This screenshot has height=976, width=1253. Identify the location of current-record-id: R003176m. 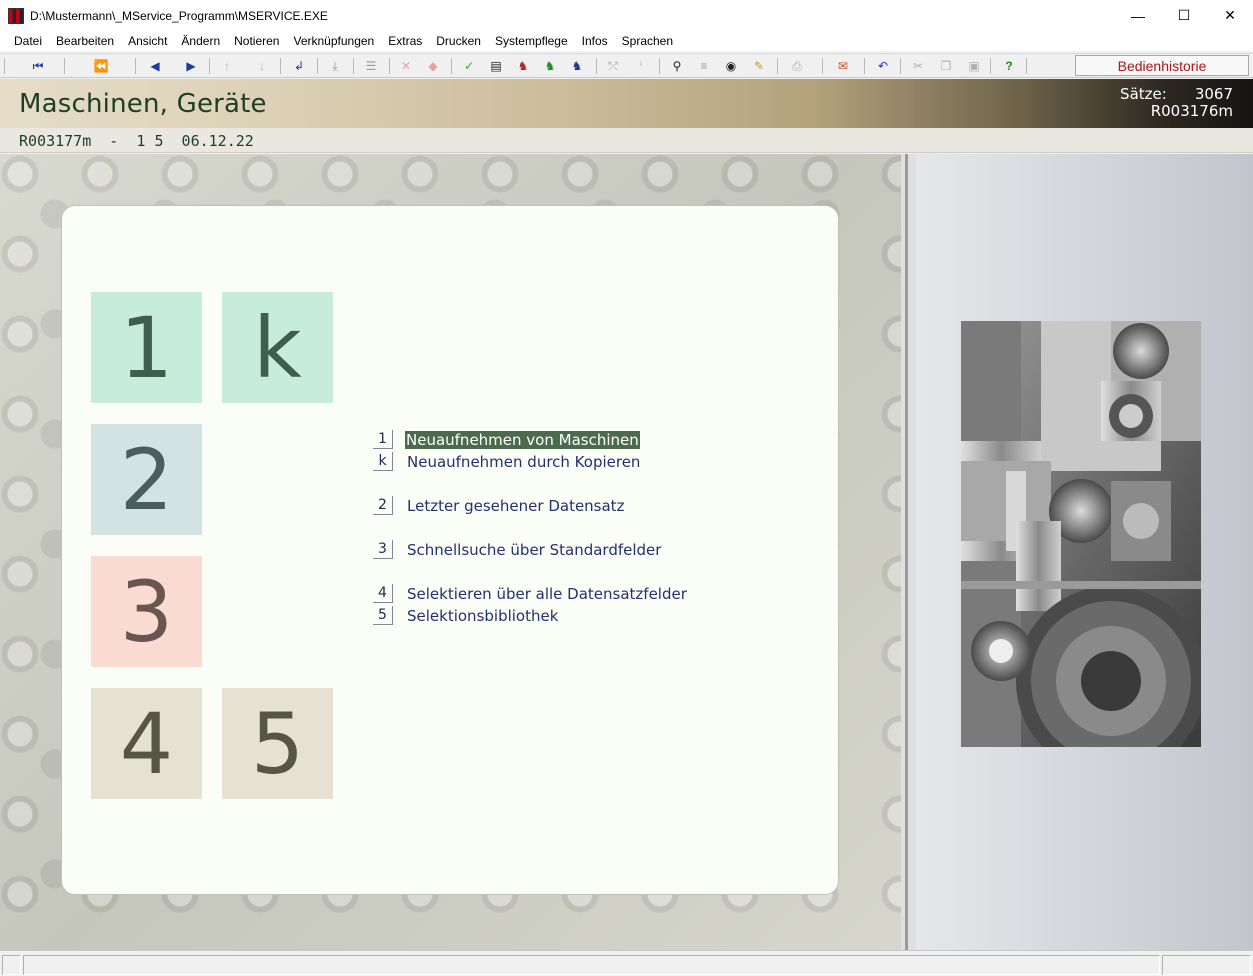
(1191, 111).